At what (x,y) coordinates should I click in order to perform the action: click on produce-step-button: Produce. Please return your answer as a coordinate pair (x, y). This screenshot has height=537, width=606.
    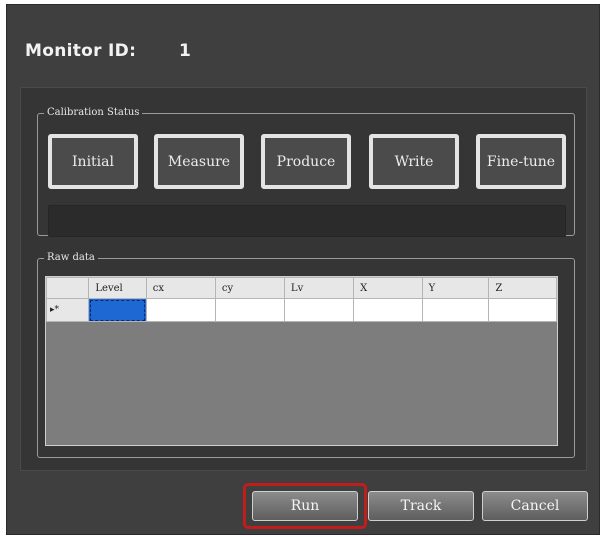
    Looking at the image, I should click on (306, 161).